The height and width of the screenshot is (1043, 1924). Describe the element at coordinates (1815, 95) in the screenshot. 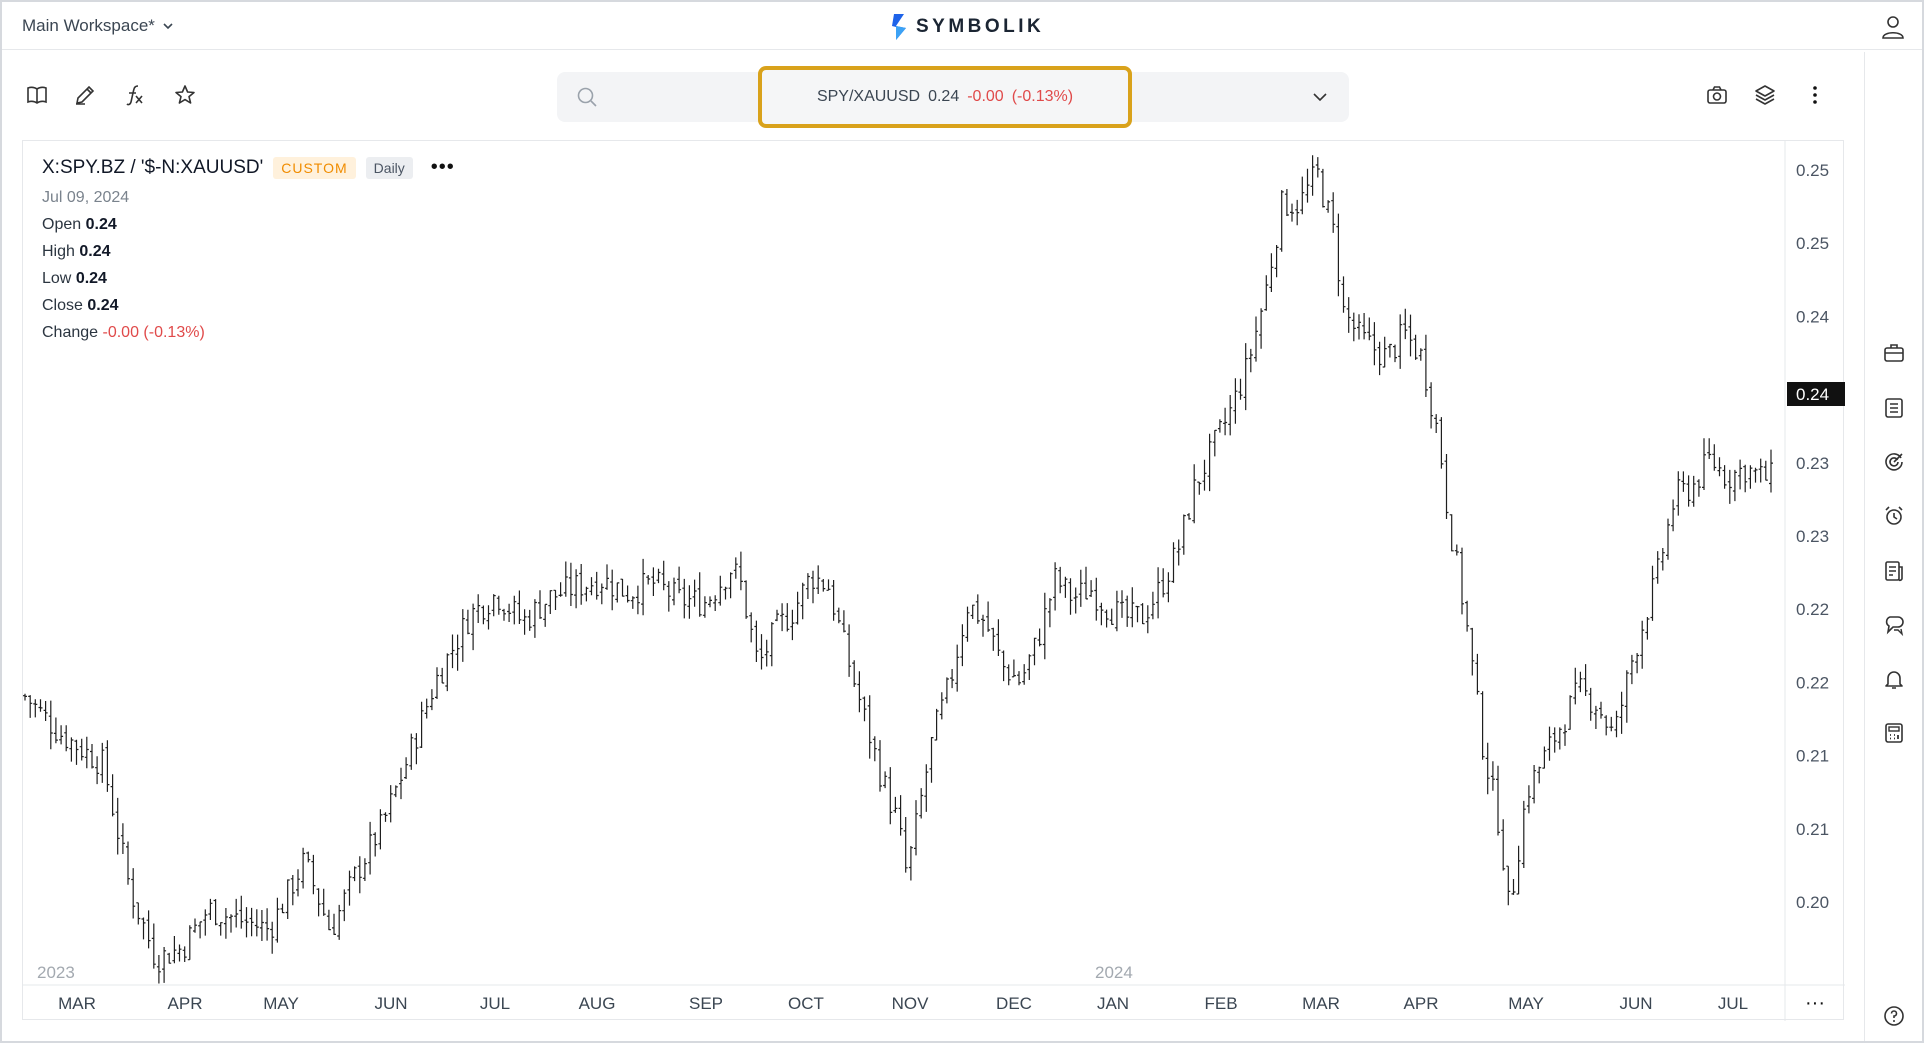

I see `more-vertical-icon` at that location.